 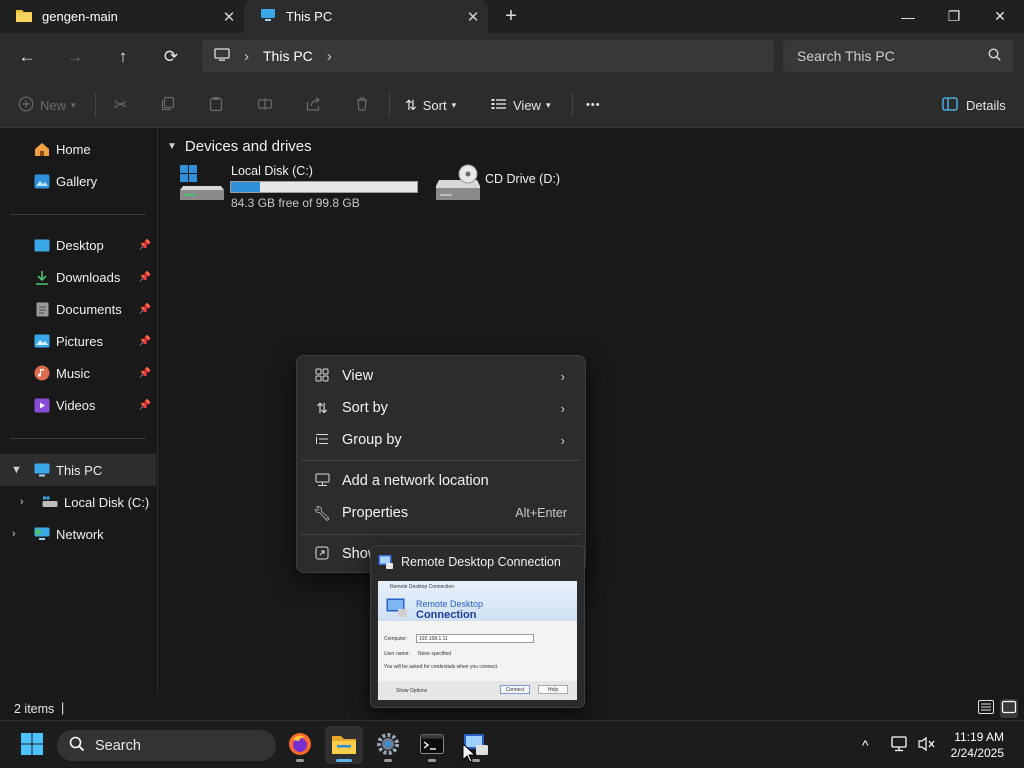 I want to click on tab-gengen-main: gengen-main ✕, so click(x=122, y=16).